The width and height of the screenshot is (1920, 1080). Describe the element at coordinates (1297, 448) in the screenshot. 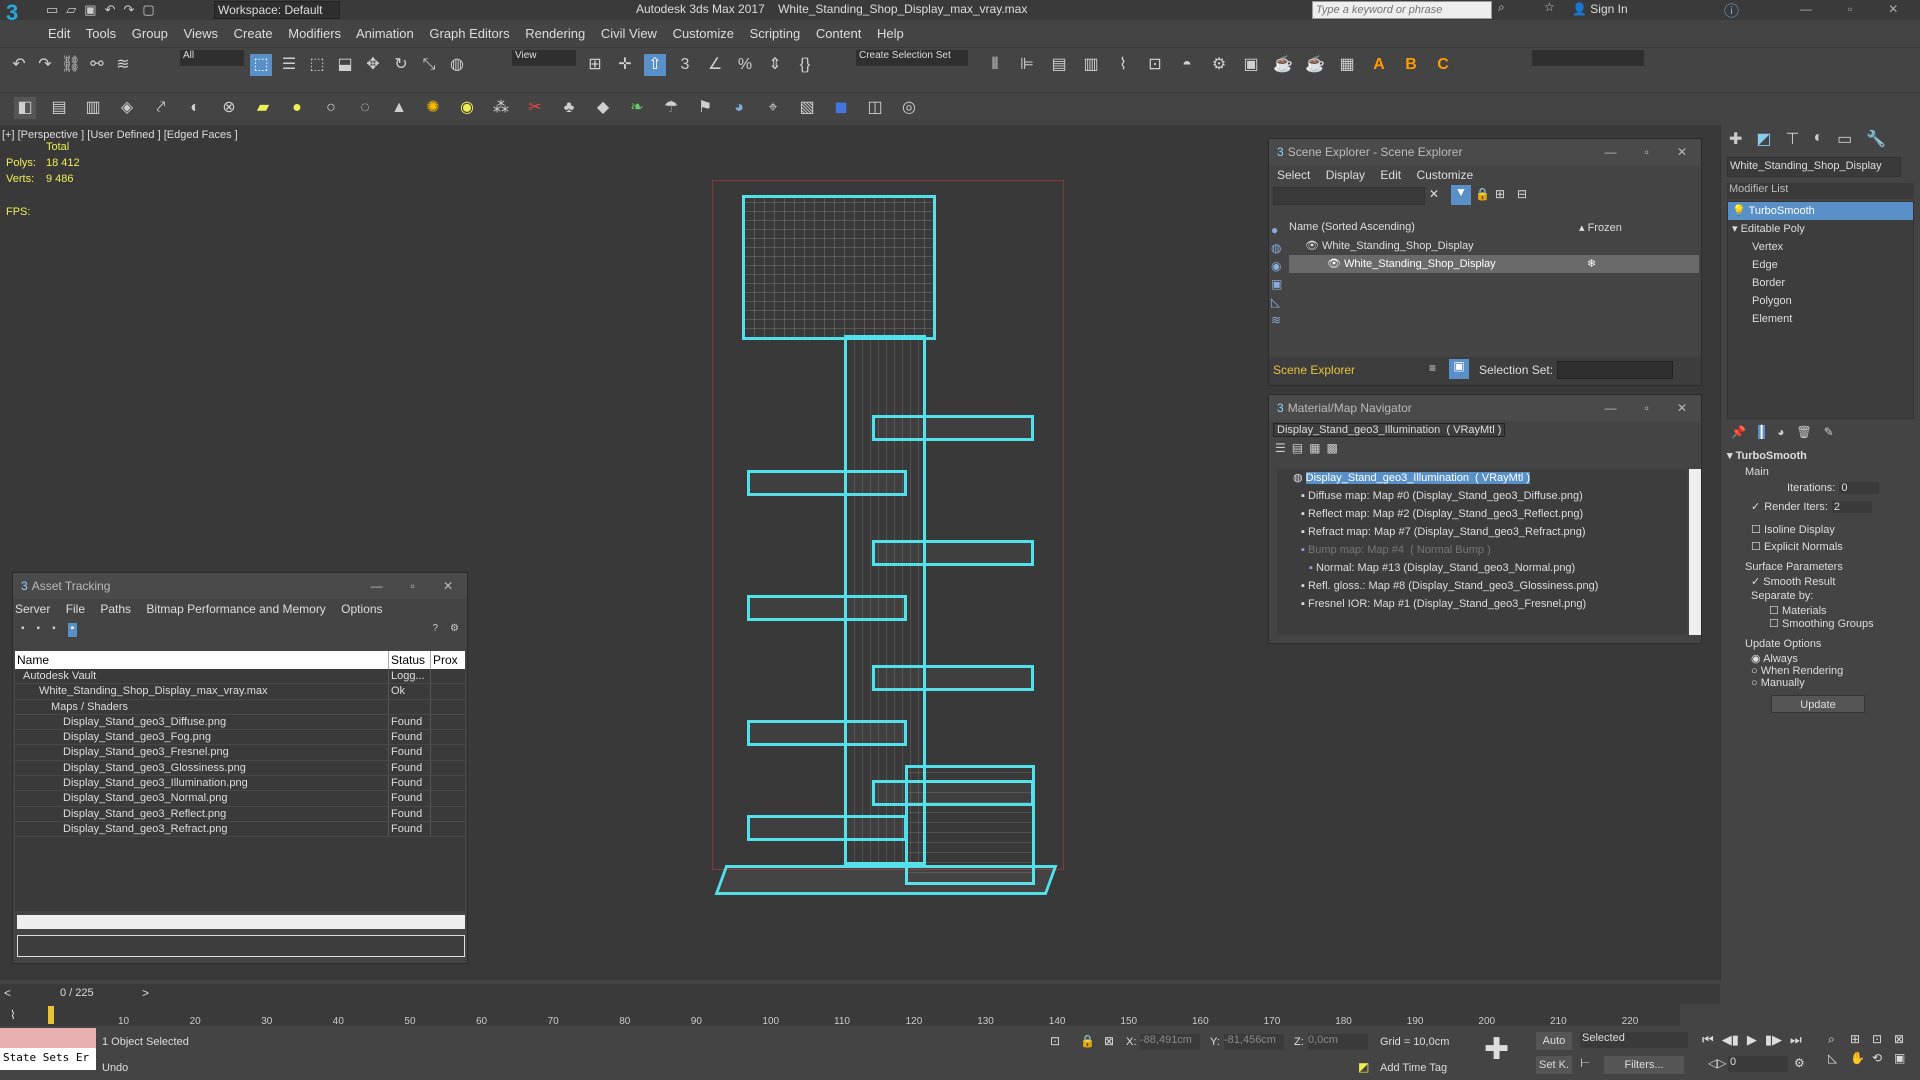

I see `view-list-icons-icon: ▤` at that location.